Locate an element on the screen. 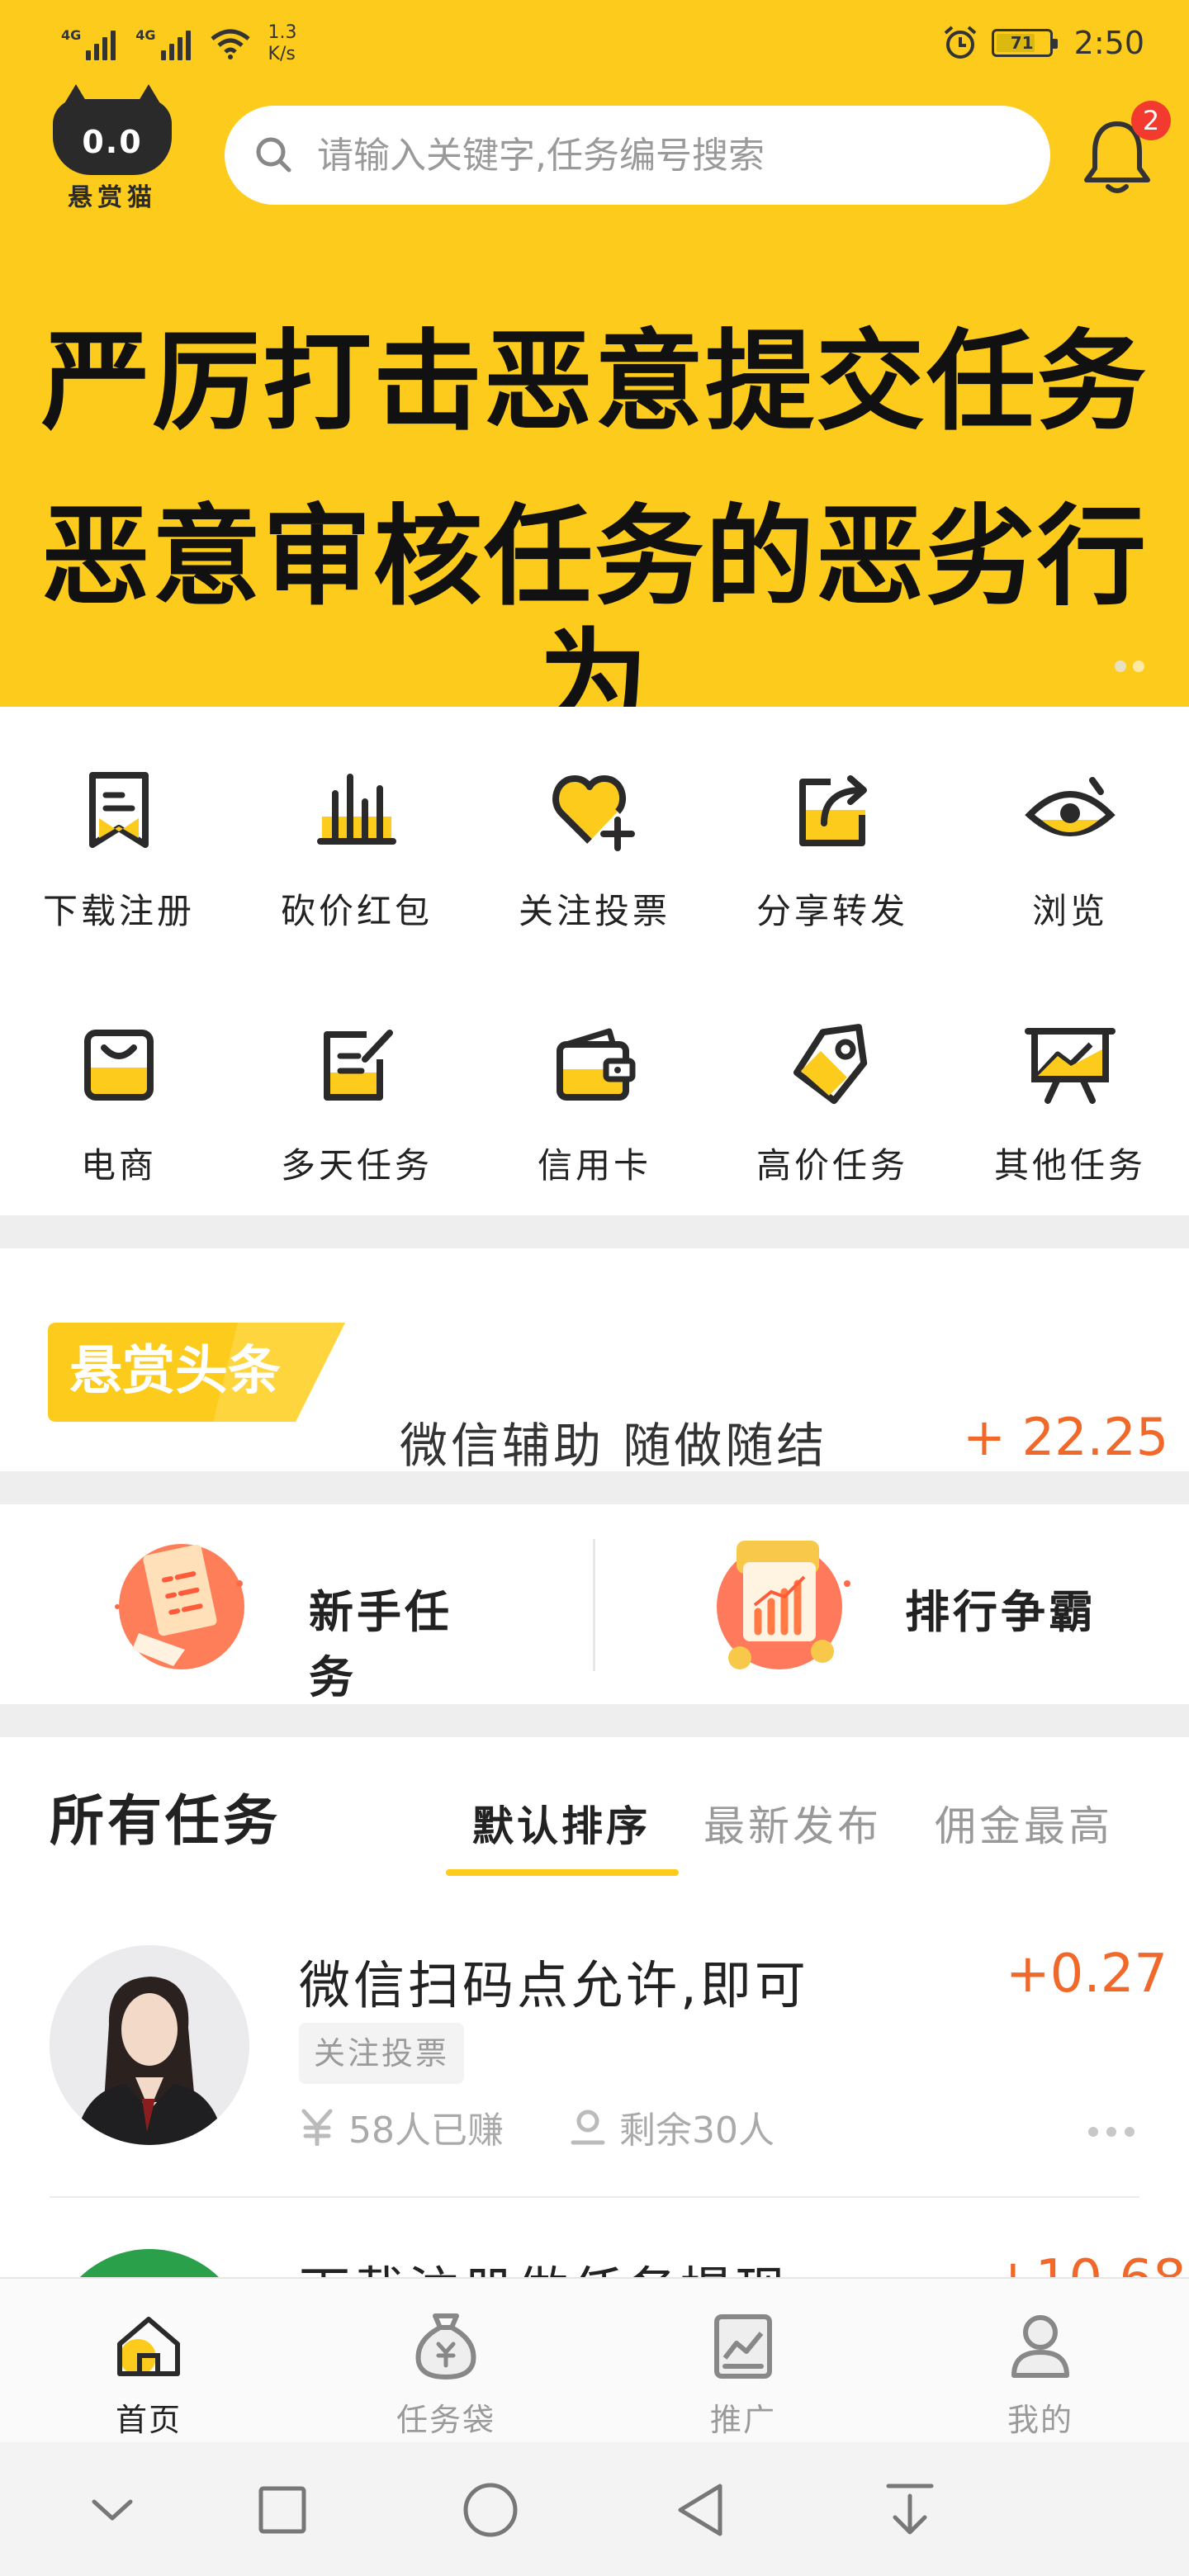  task-category-tag: 关注投票 is located at coordinates (382, 2053).